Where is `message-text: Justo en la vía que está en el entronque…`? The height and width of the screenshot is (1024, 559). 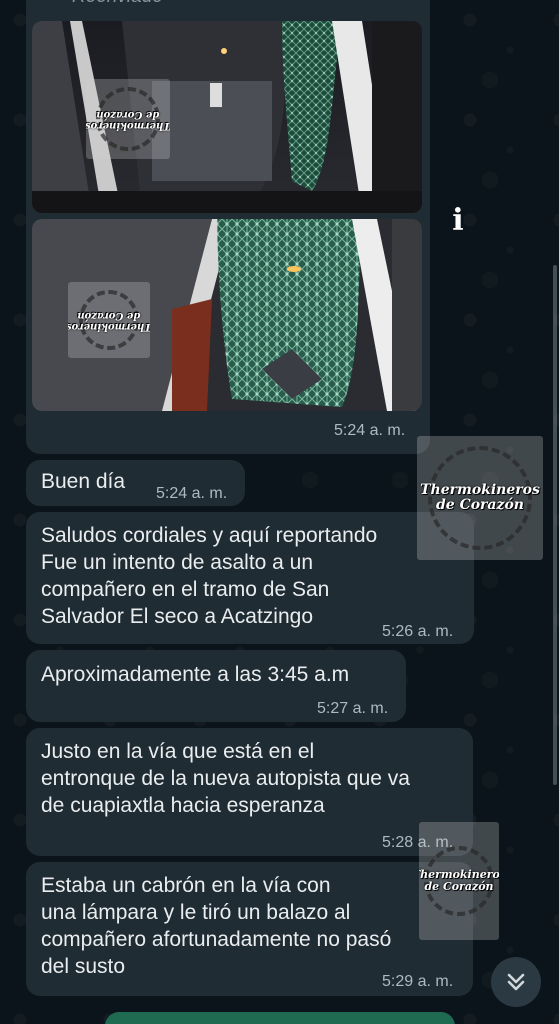 message-text: Justo en la vía que está en el entronque… is located at coordinates (225, 778).